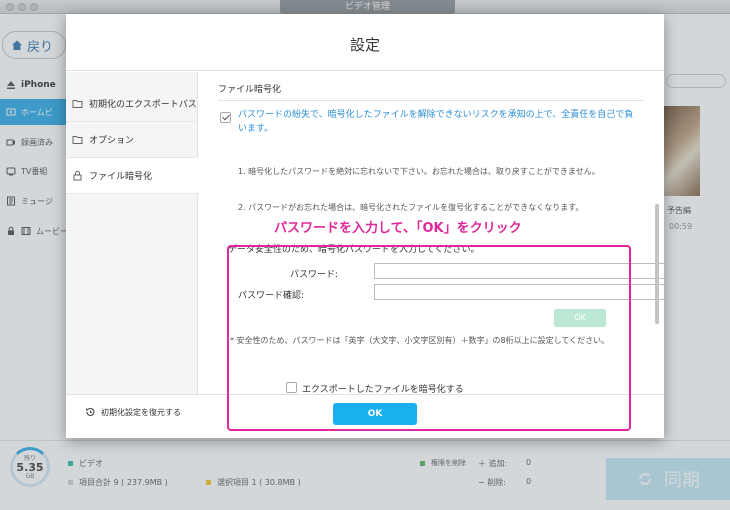 This screenshot has height=510, width=730. What do you see at coordinates (271, 296) in the screenshot?
I see `password-confirm-label: パスワード確認:` at bounding box center [271, 296].